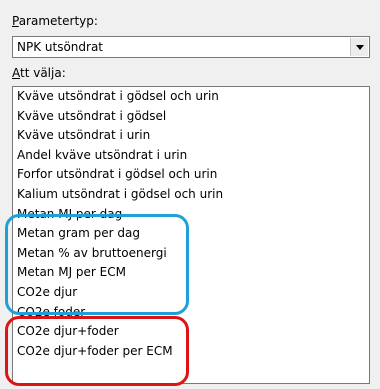 The width and height of the screenshot is (380, 389). What do you see at coordinates (16, 73) in the screenshot?
I see `choose-label-accesskey: A` at bounding box center [16, 73].